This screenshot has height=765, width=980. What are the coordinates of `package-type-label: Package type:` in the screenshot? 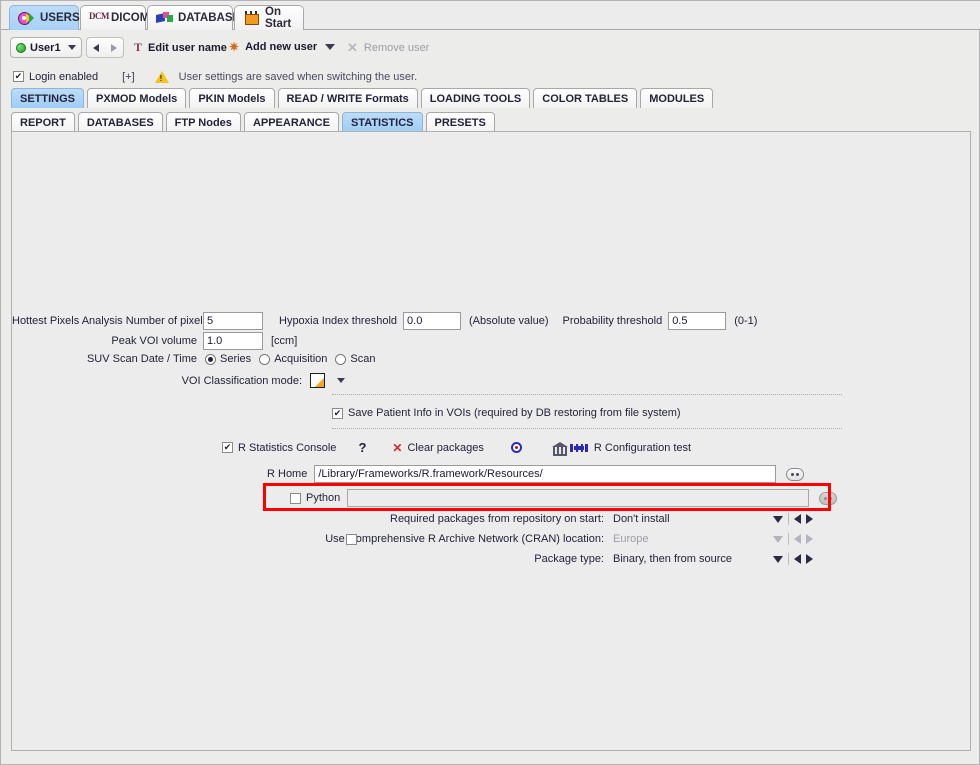 It's located at (569, 559).